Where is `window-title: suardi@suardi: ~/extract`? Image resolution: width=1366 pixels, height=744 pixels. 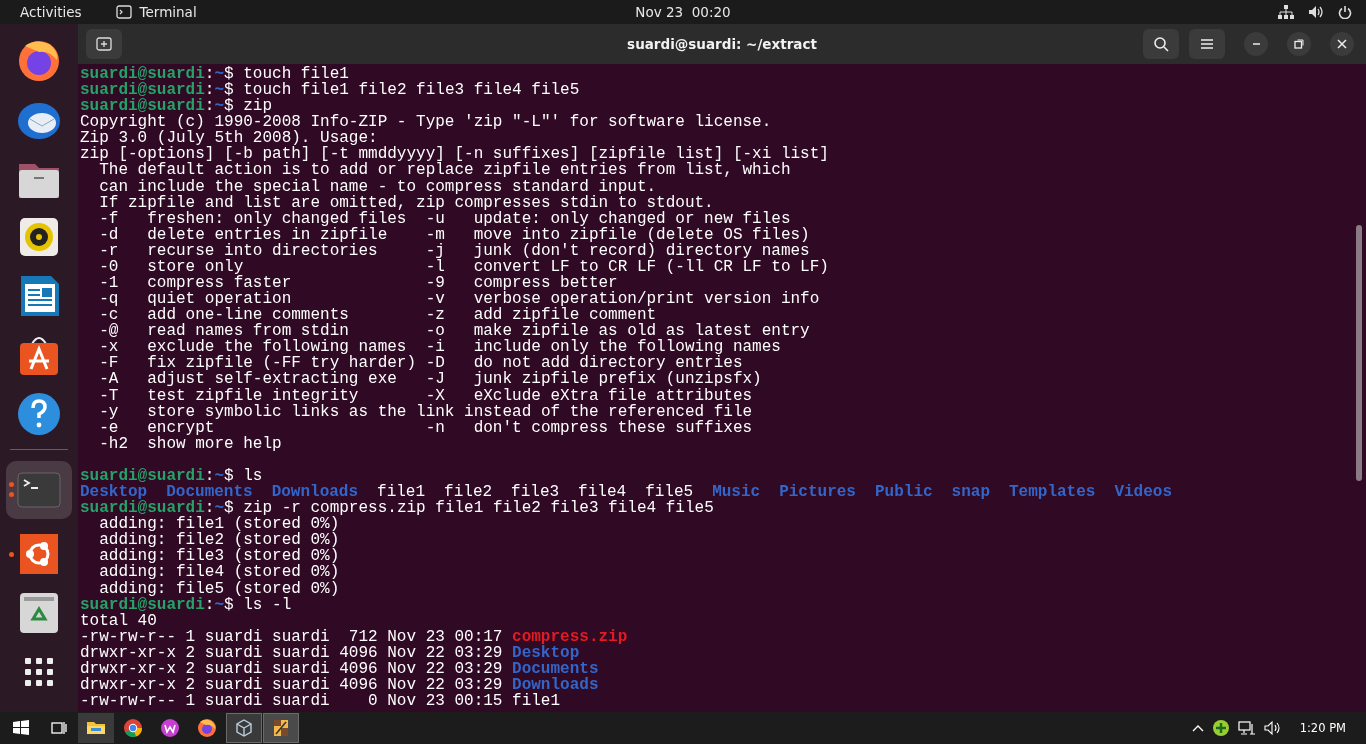
window-title: suardi@suardi: ~/extract is located at coordinates (722, 44).